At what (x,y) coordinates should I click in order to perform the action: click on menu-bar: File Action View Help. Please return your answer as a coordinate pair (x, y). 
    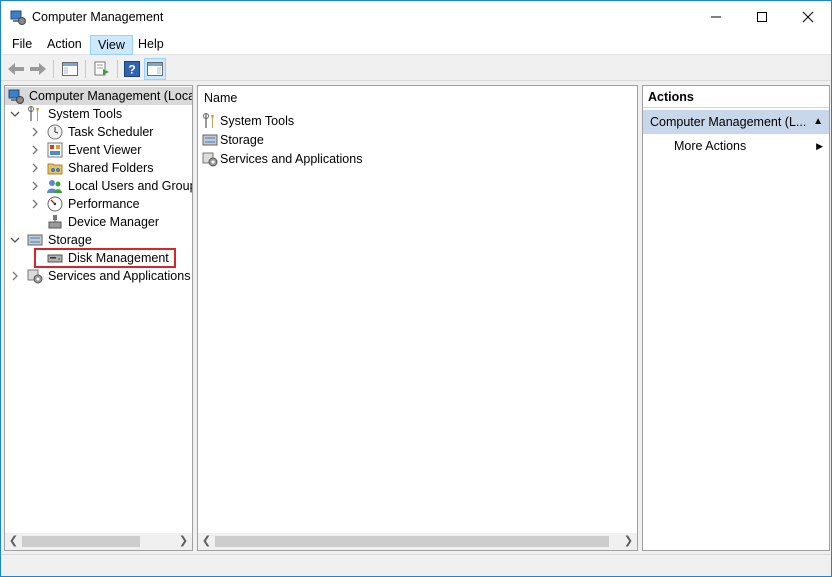
    Looking at the image, I should click on (416, 44).